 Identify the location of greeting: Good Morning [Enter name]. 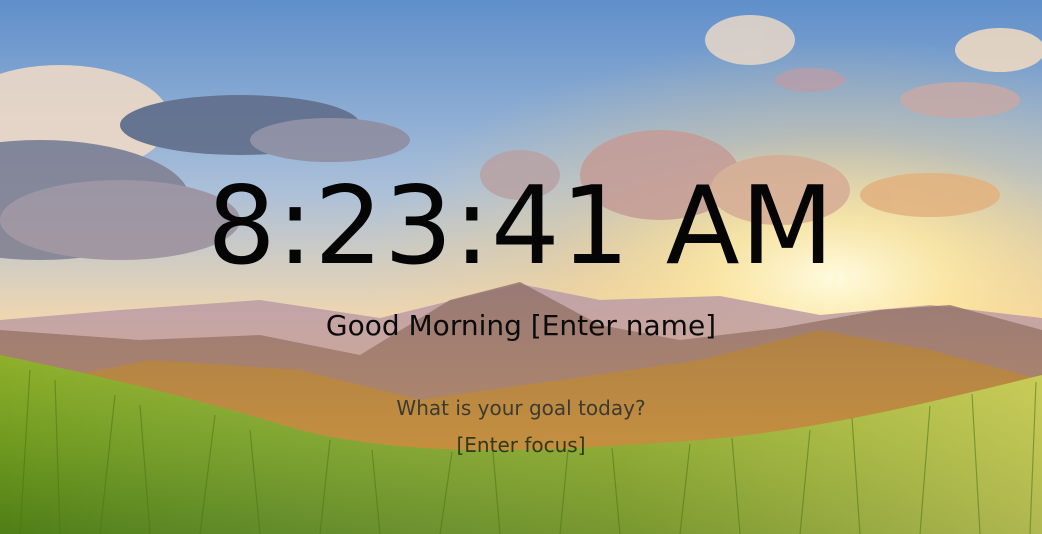
(521, 326).